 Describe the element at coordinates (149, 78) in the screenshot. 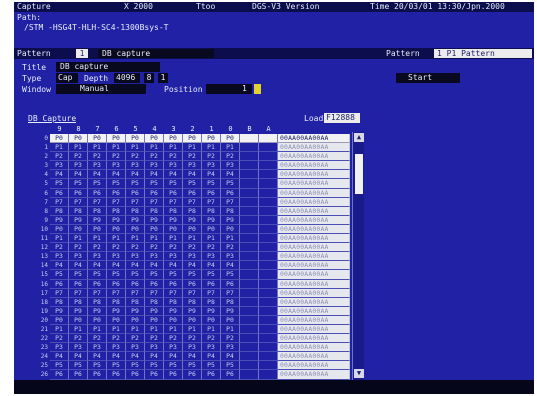

I see `count-field: 8` at that location.